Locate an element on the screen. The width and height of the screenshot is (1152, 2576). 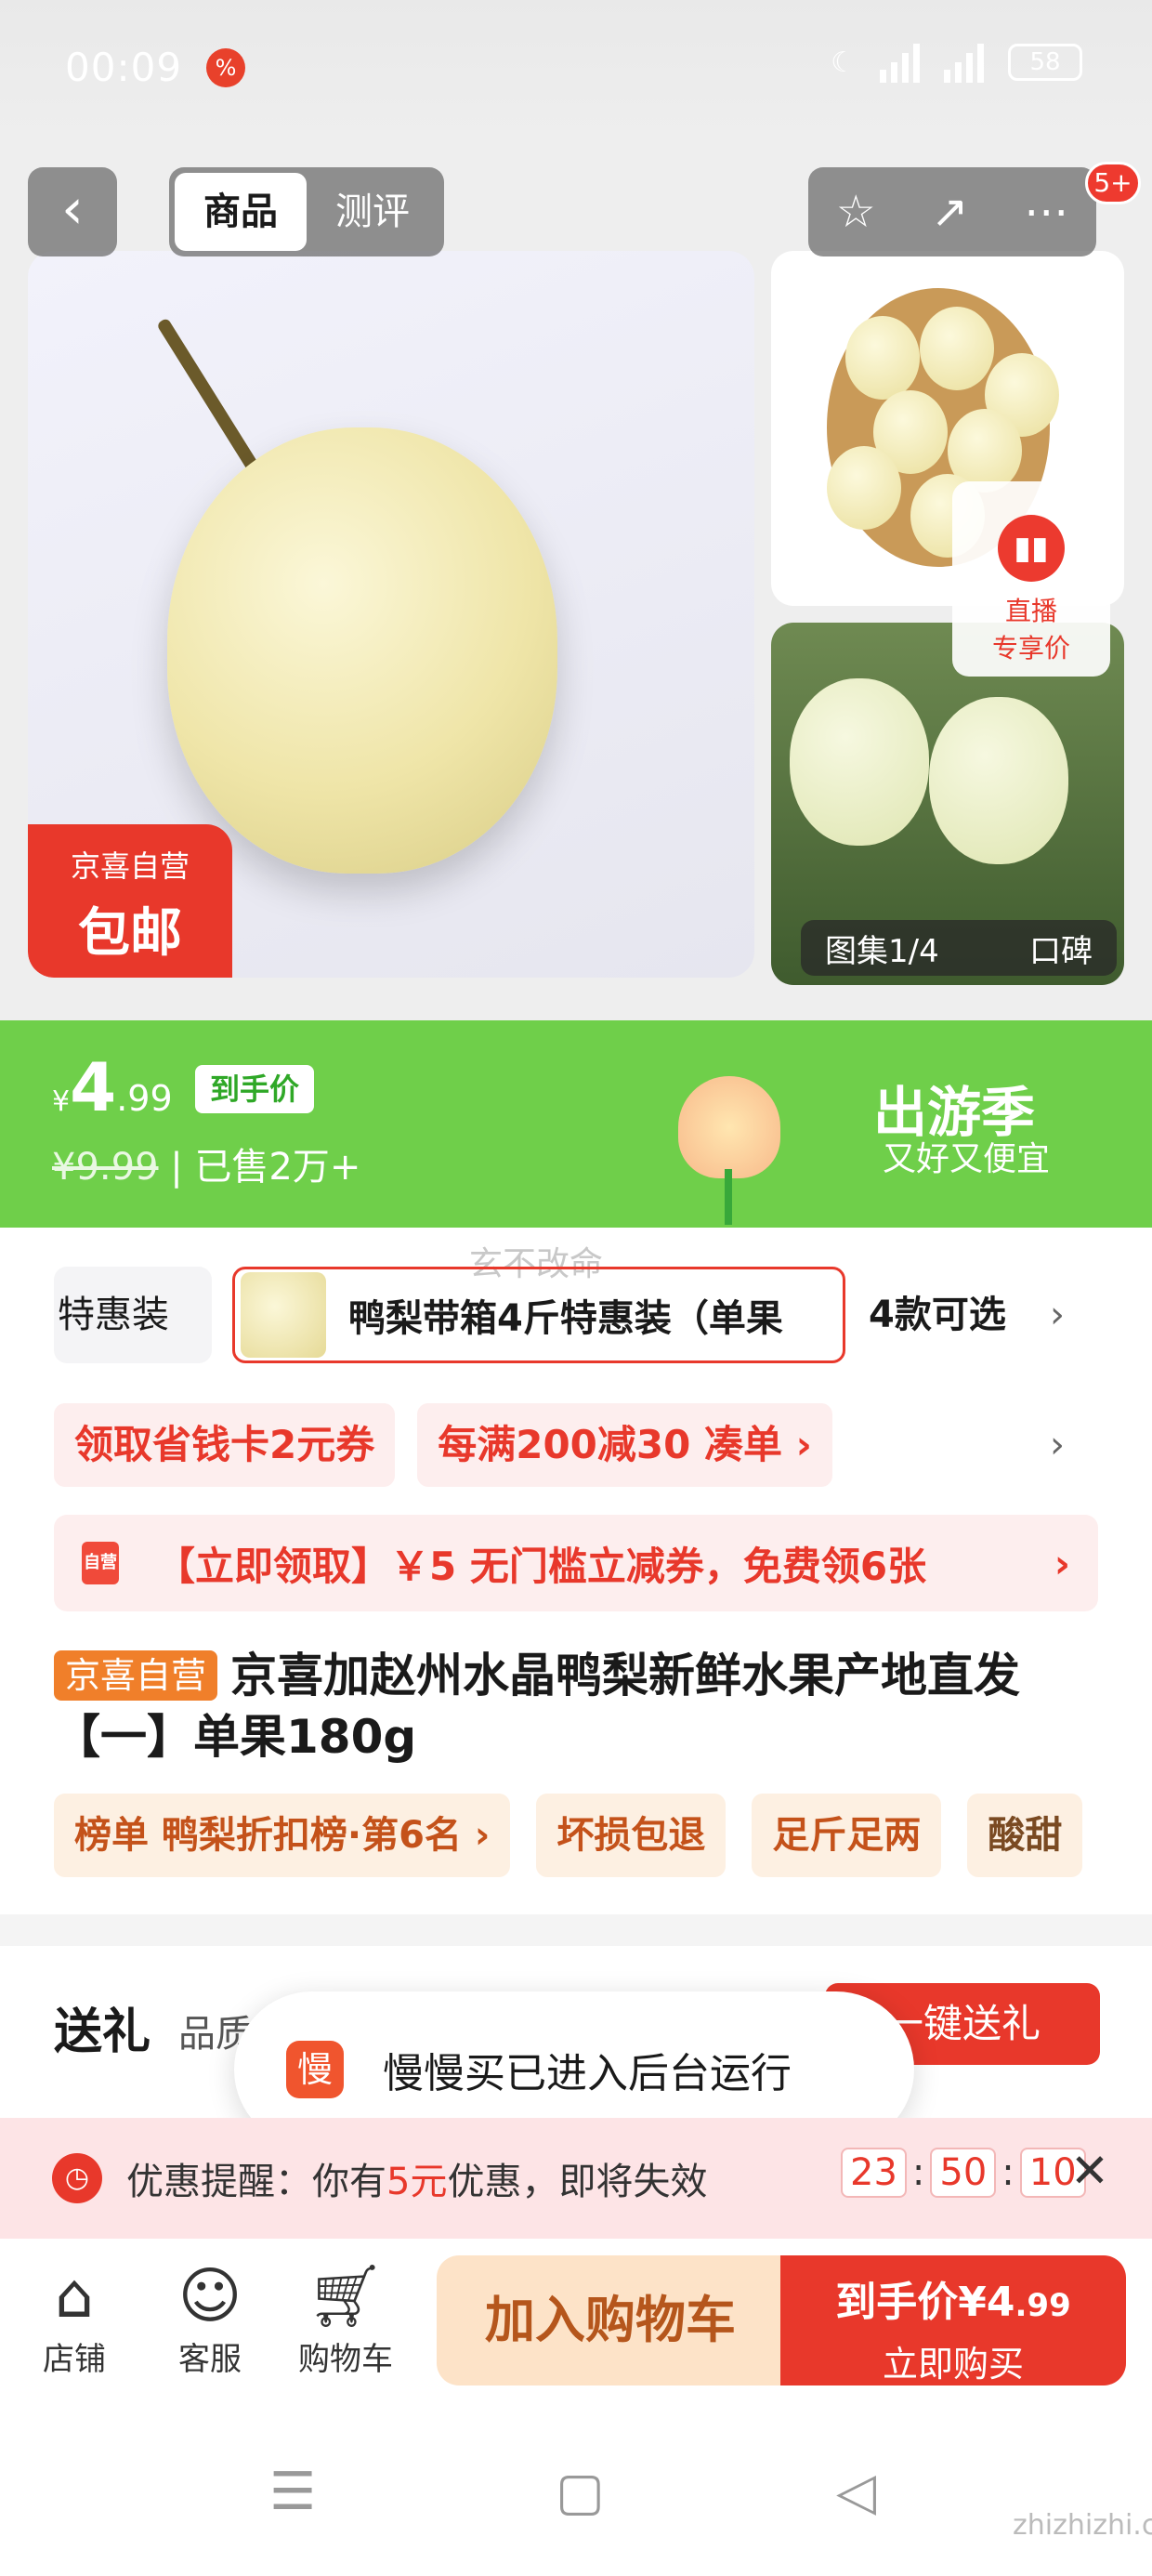
share-icon: ↗ is located at coordinates (949, 212).